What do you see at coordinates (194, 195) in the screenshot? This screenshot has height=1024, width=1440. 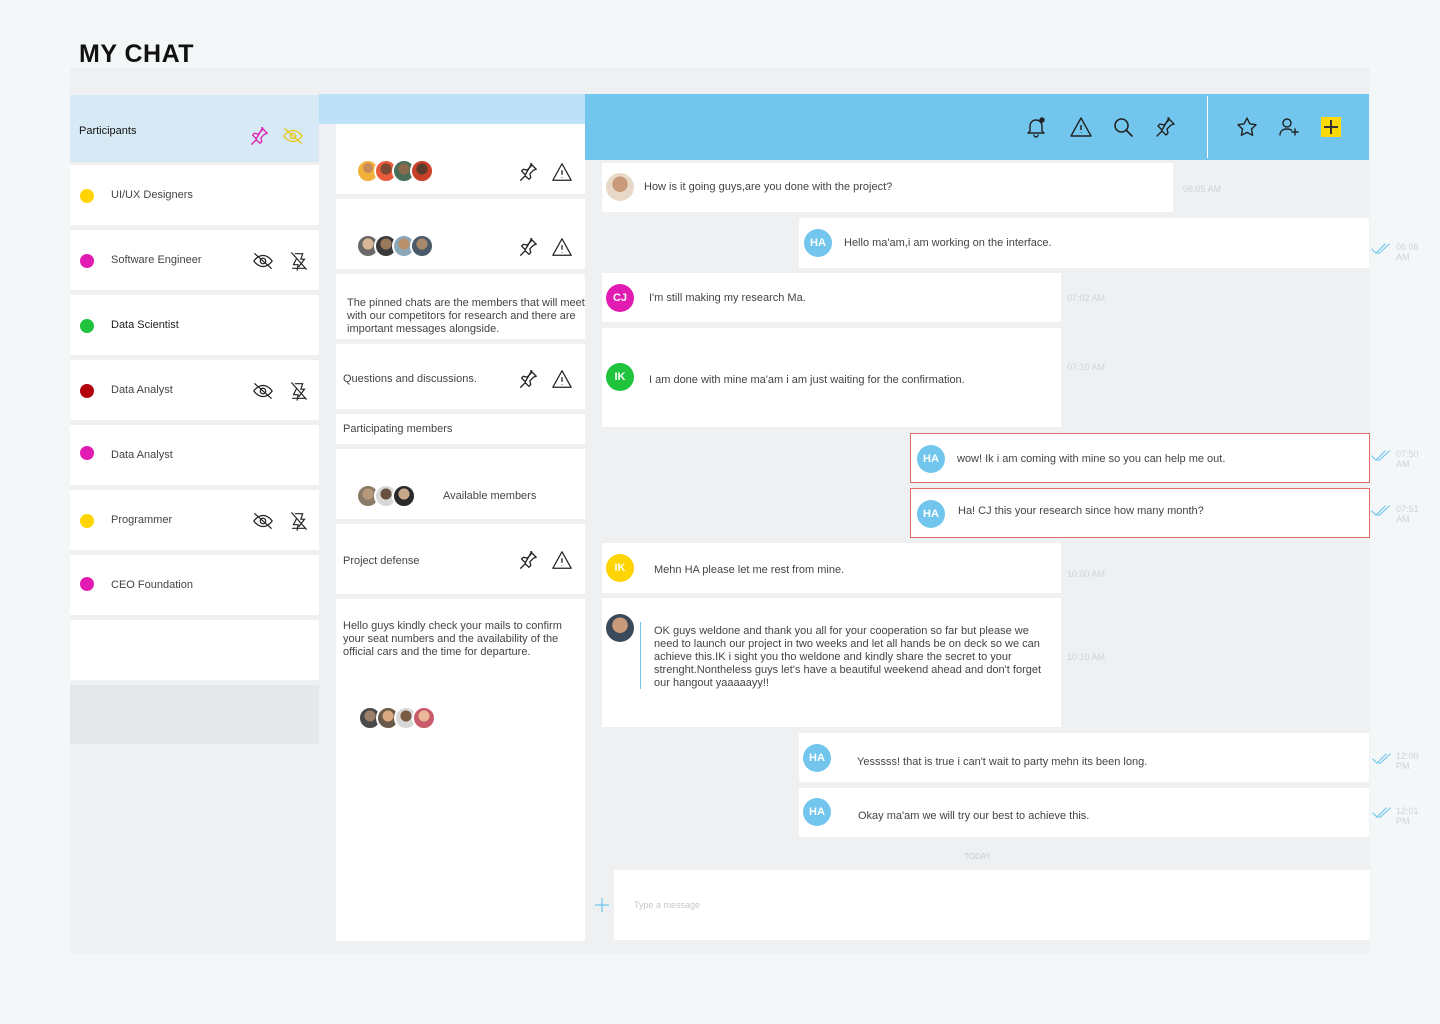 I see `participant-row: UI/UX Designers` at bounding box center [194, 195].